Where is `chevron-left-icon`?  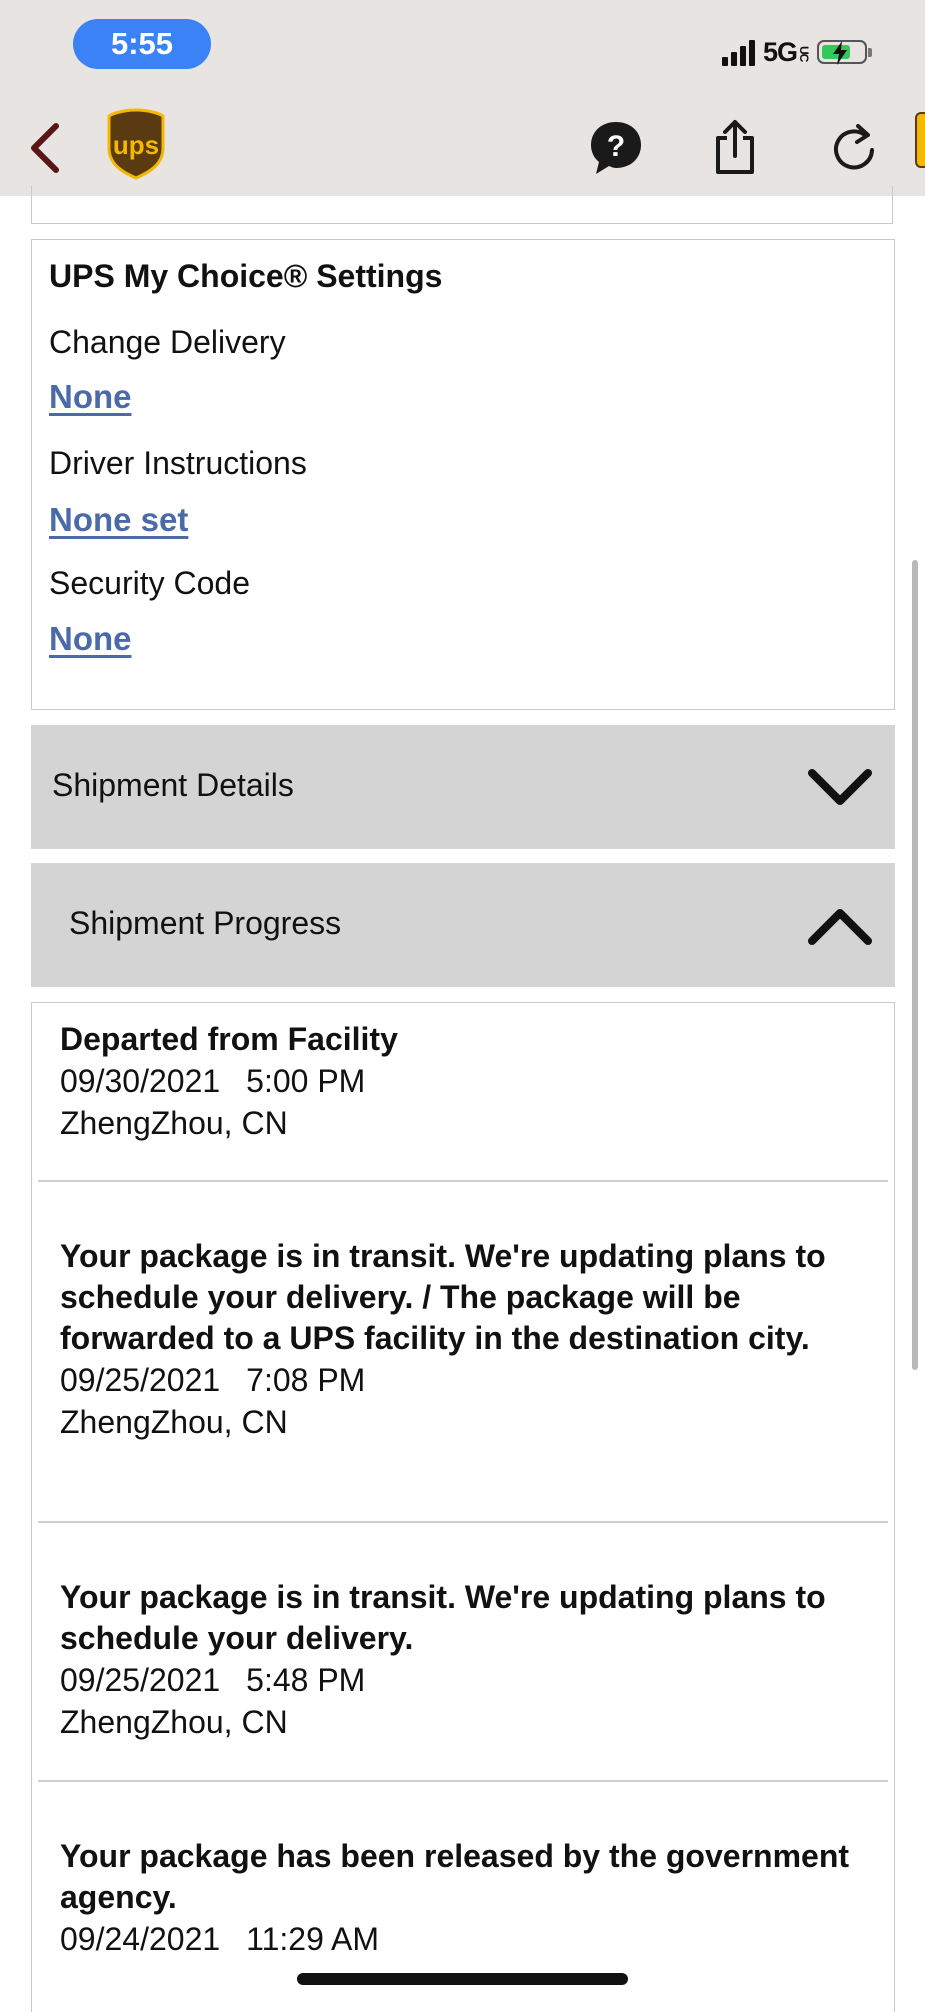
chevron-left-icon is located at coordinates (45, 148).